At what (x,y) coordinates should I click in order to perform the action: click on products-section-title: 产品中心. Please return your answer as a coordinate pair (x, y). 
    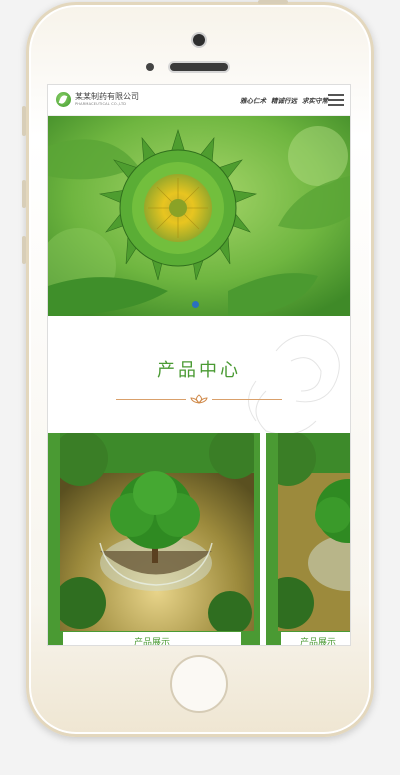
    Looking at the image, I should click on (199, 370).